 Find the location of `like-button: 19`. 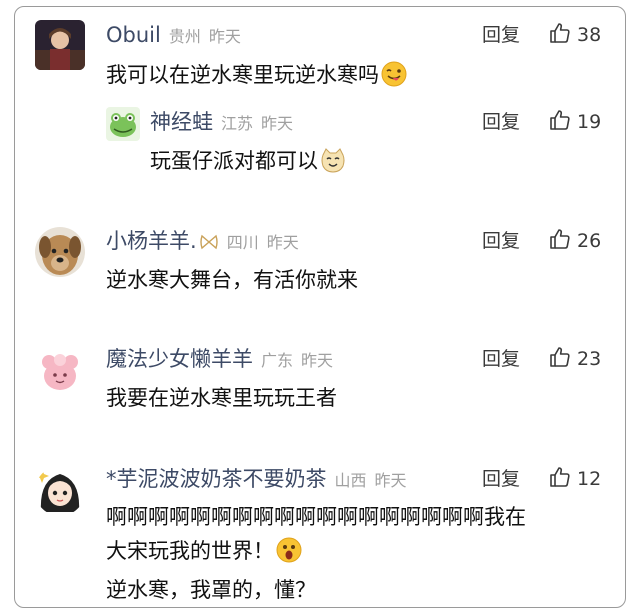

like-button: 19 is located at coordinates (574, 122).